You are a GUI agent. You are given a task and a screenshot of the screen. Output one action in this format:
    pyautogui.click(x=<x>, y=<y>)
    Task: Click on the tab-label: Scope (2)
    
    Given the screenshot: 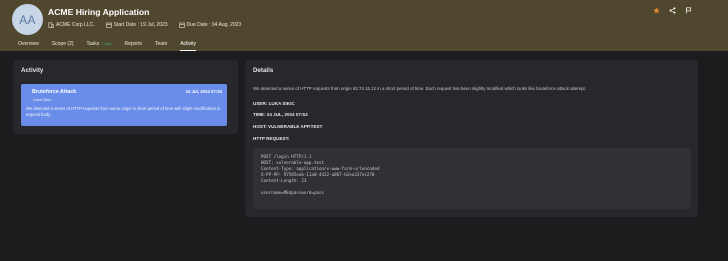 What is the action you would take?
    pyautogui.click(x=62, y=44)
    